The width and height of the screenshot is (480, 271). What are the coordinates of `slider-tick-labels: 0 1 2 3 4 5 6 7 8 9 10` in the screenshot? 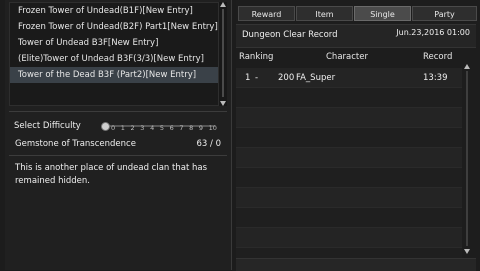 It's located at (164, 128).